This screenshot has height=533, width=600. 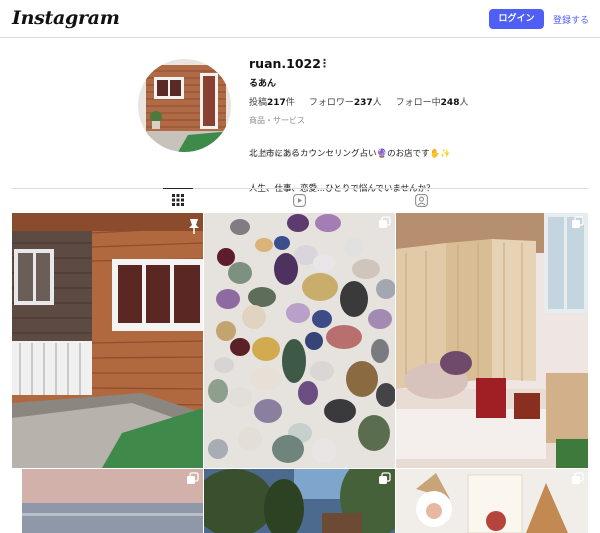 I want to click on profile-full-name: るあん, so click(x=263, y=84).